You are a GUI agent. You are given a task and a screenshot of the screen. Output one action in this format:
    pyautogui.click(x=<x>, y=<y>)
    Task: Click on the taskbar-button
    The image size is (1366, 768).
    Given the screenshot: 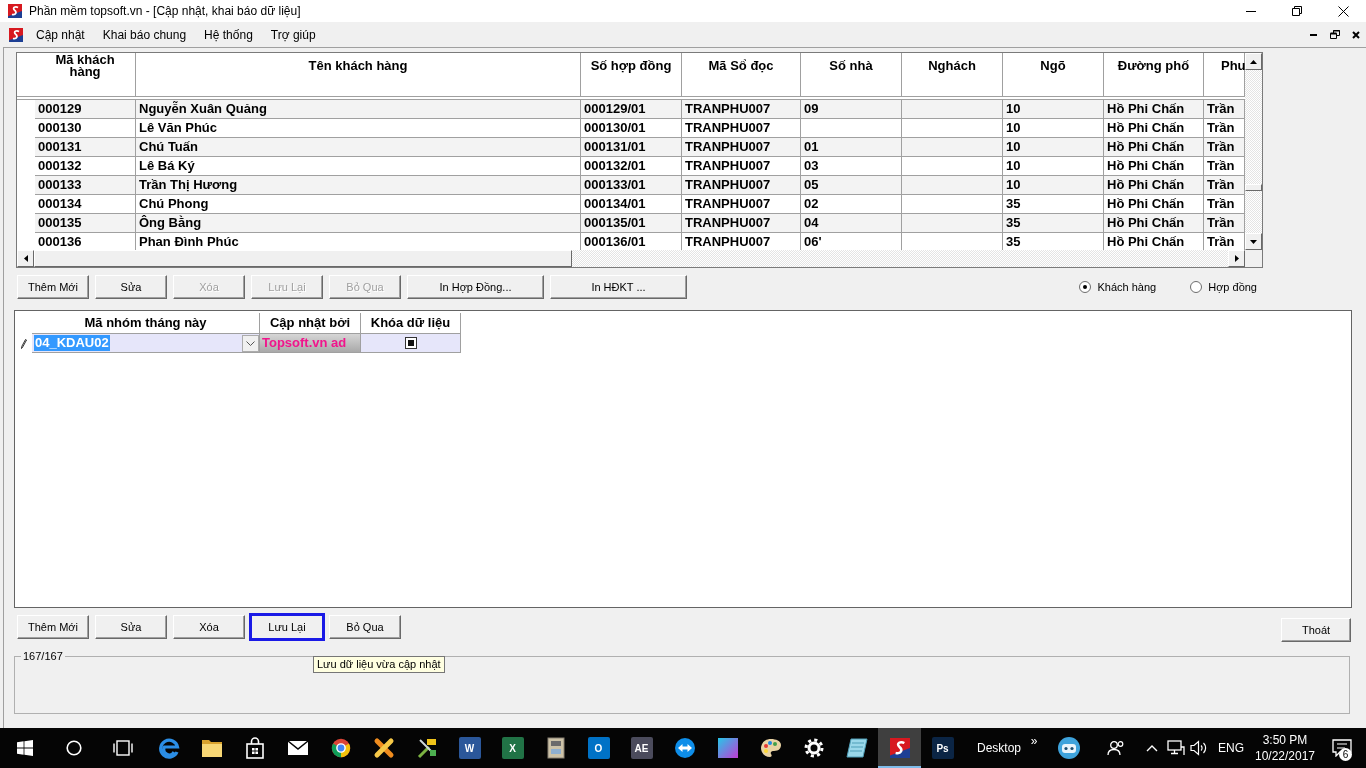 What is the action you would take?
    pyautogui.click(x=899, y=748)
    